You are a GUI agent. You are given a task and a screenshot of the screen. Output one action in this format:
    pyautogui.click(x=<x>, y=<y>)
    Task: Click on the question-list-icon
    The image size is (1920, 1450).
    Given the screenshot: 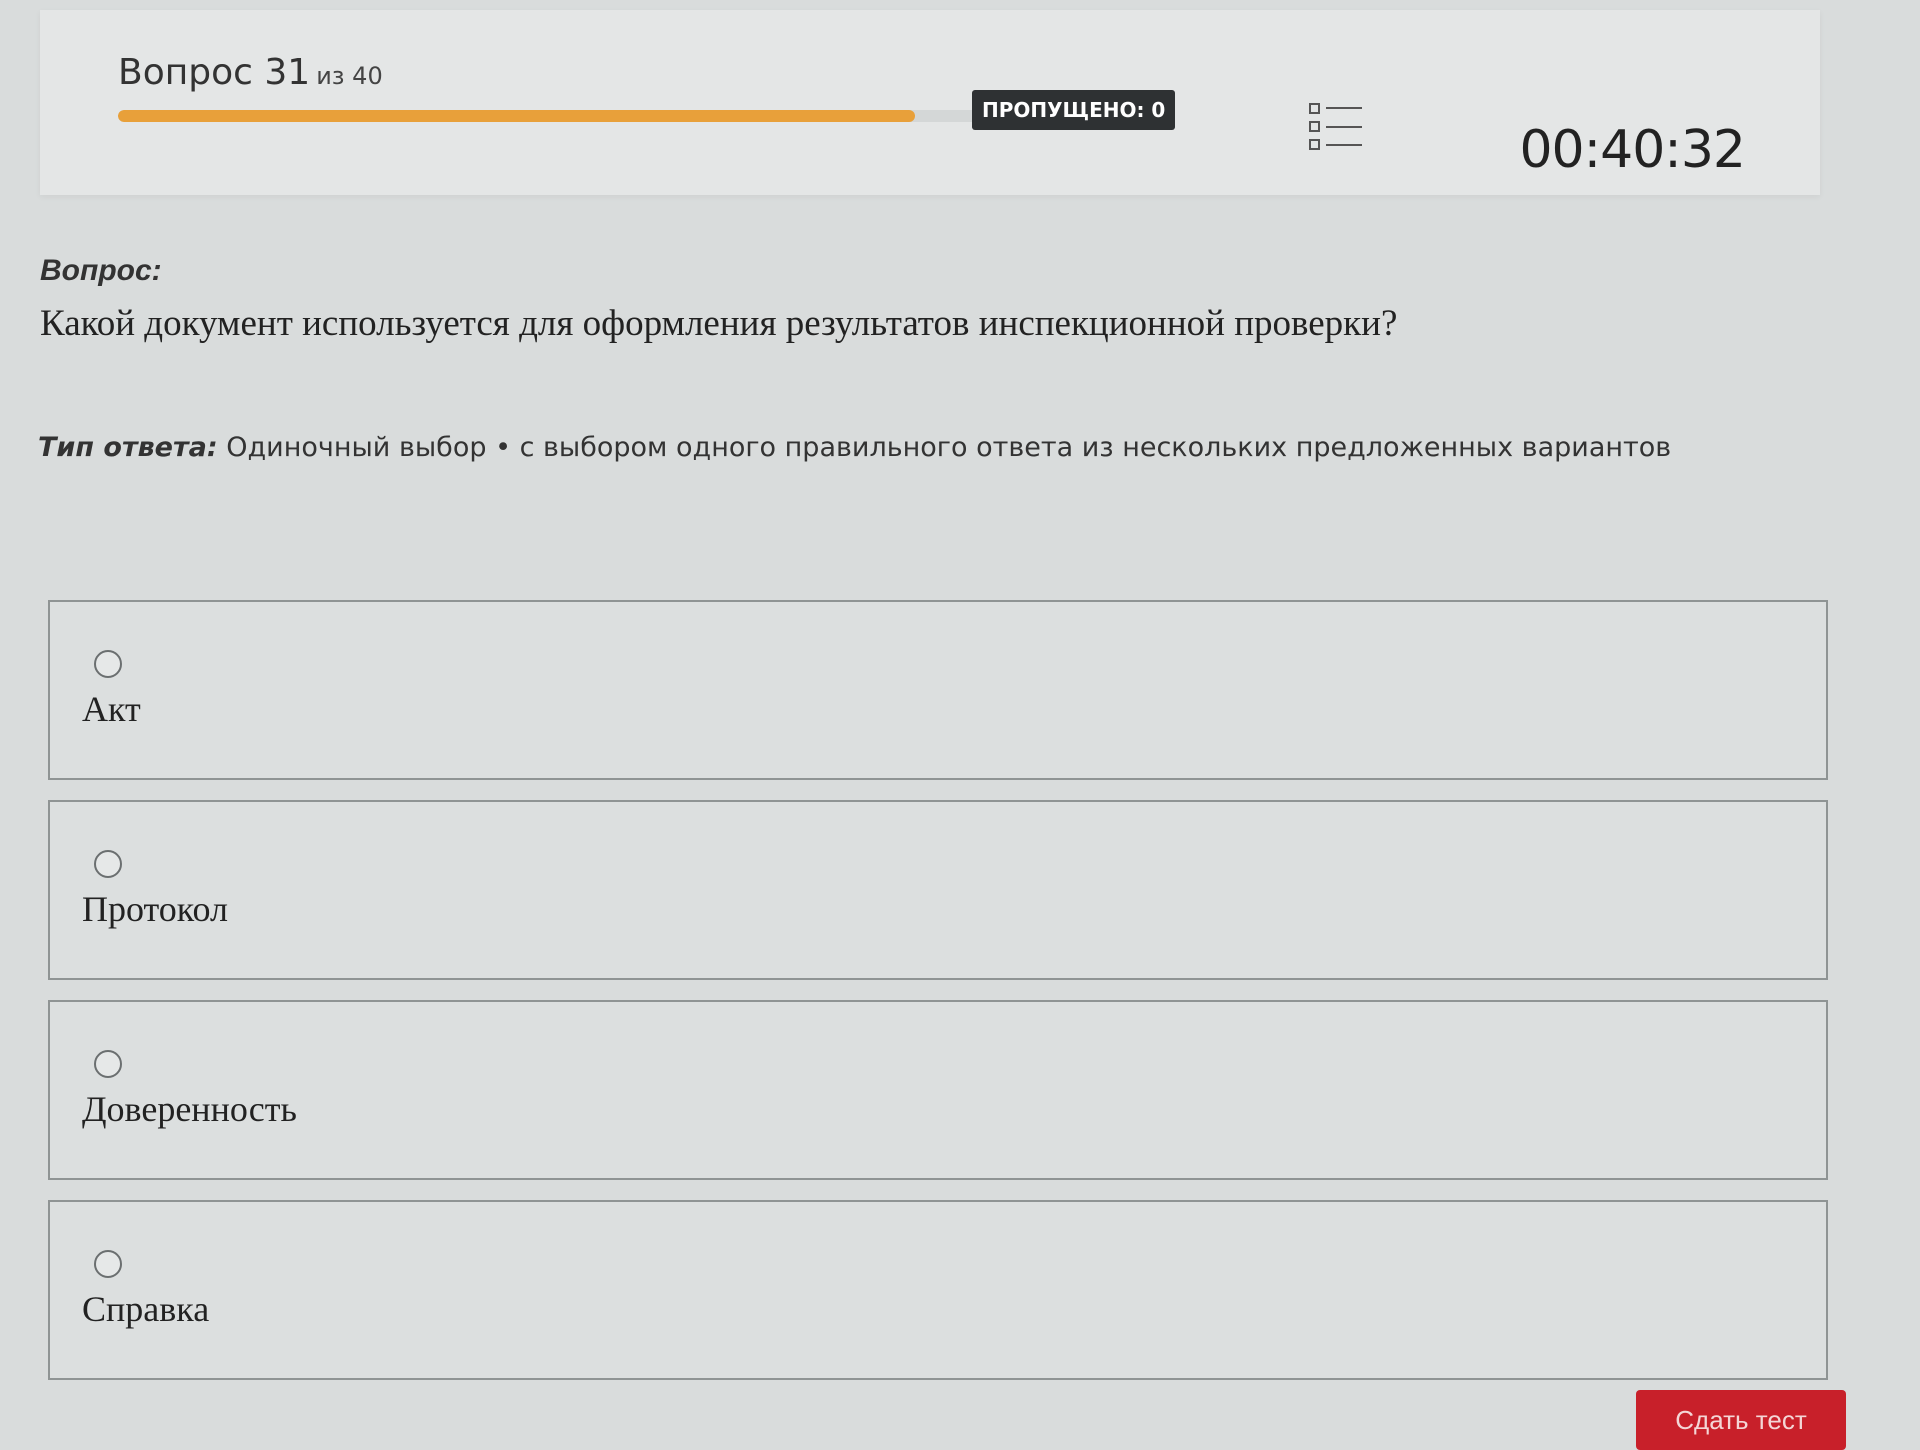 What is the action you would take?
    pyautogui.click(x=1336, y=128)
    